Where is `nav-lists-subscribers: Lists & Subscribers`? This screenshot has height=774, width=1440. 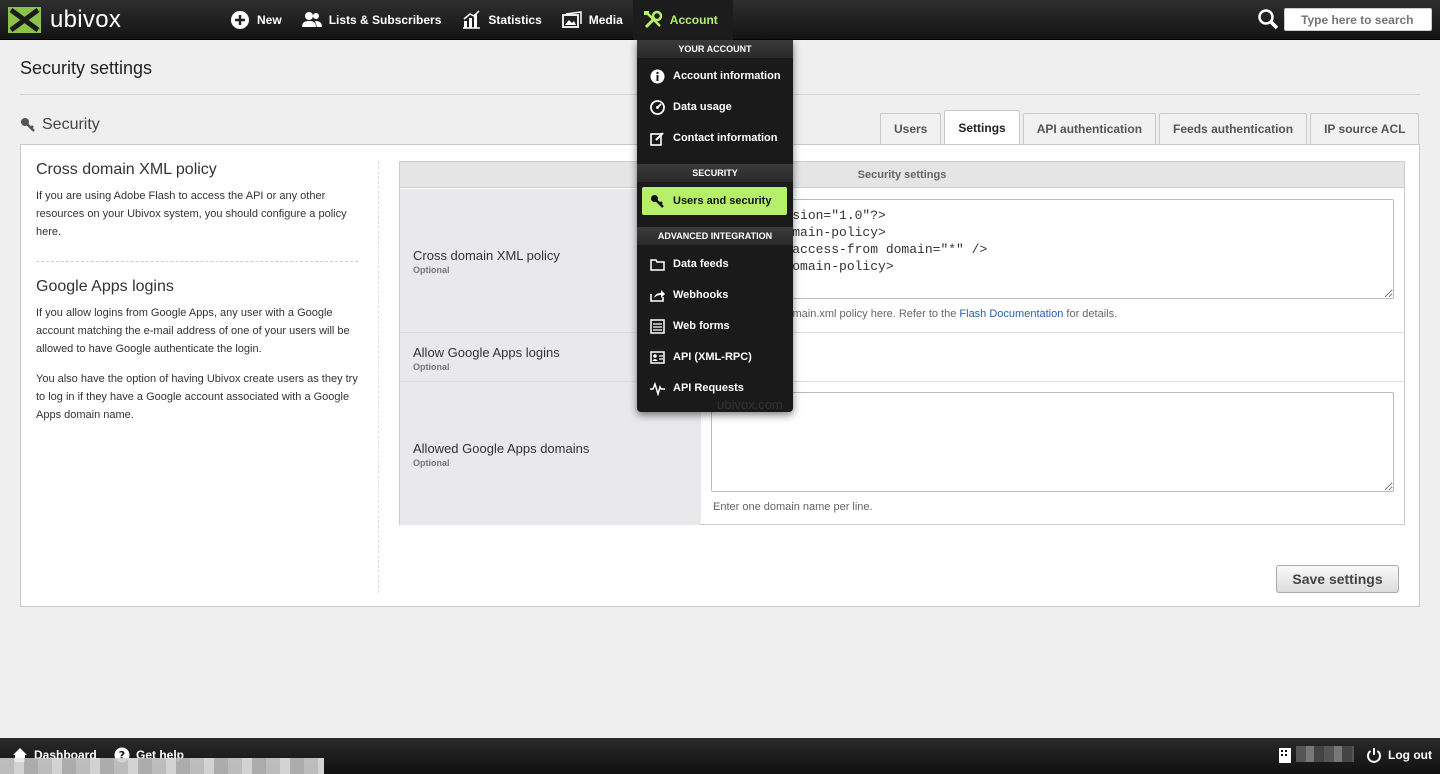 nav-lists-subscribers: Lists & Subscribers is located at coordinates (372, 20).